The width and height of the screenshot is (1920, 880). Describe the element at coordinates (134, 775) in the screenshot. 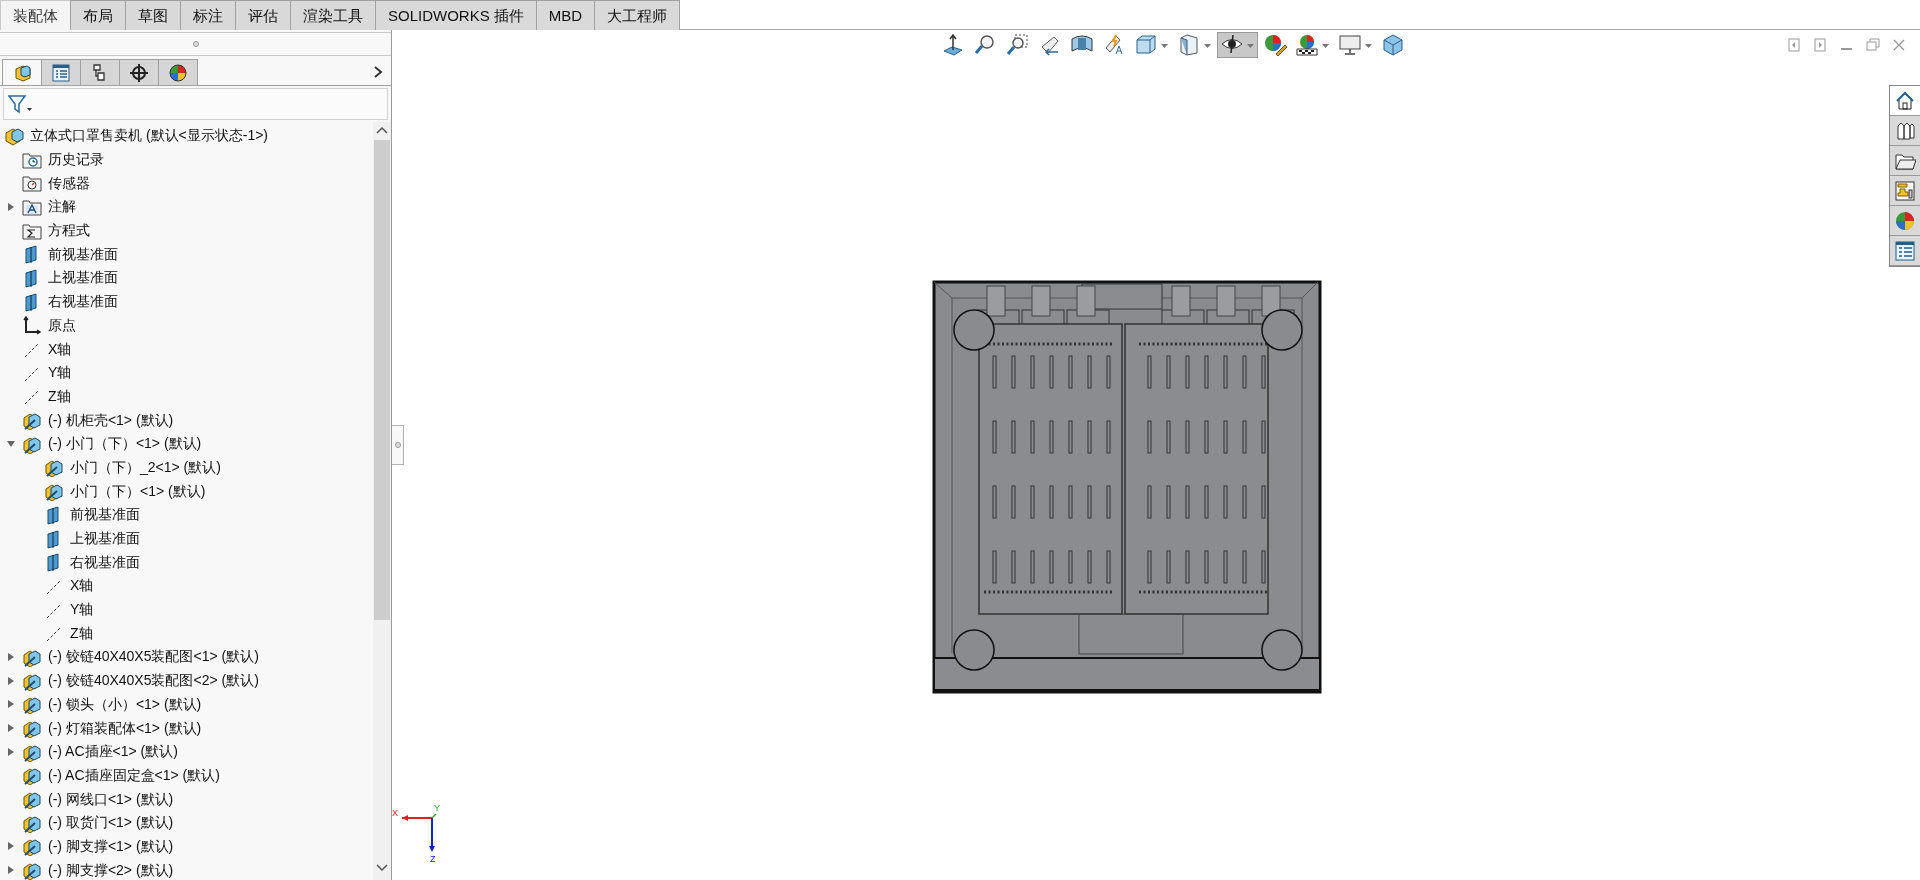

I see `tree-item-label: (-) AC插座固定盒<1> (默认)` at that location.